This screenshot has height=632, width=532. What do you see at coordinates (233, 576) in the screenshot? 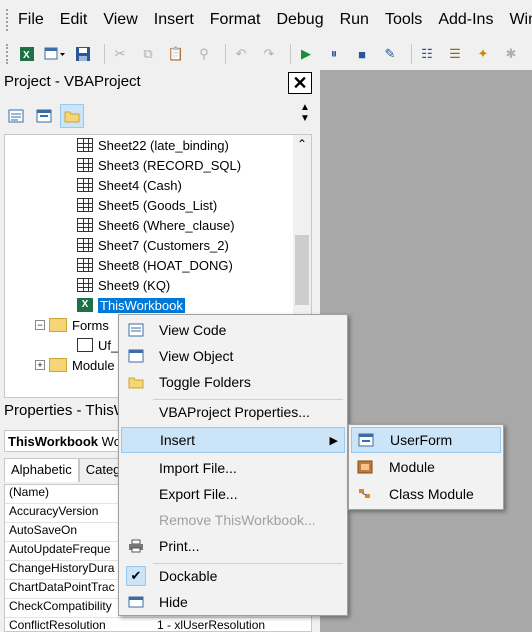
I see `menu-item-dockable: ✔ Dockable` at bounding box center [233, 576].